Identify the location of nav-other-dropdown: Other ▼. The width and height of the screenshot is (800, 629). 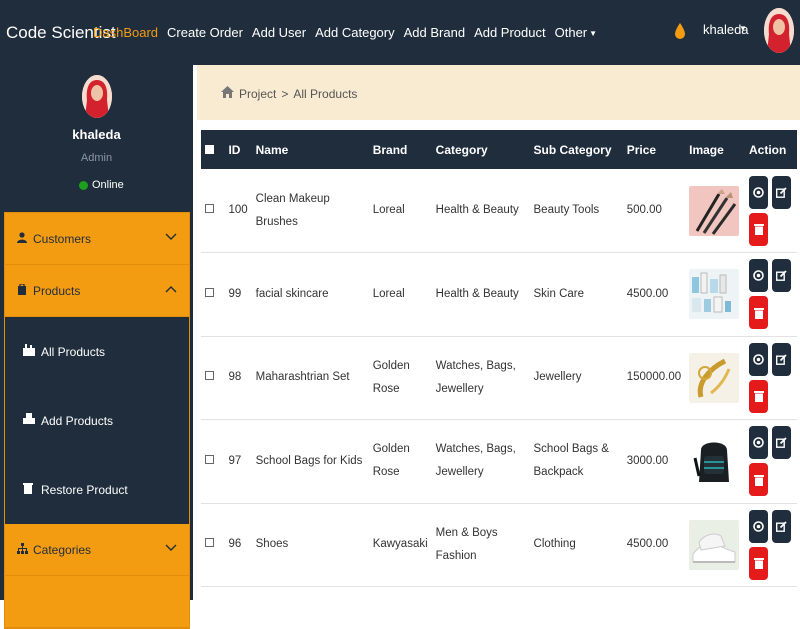
(576, 32).